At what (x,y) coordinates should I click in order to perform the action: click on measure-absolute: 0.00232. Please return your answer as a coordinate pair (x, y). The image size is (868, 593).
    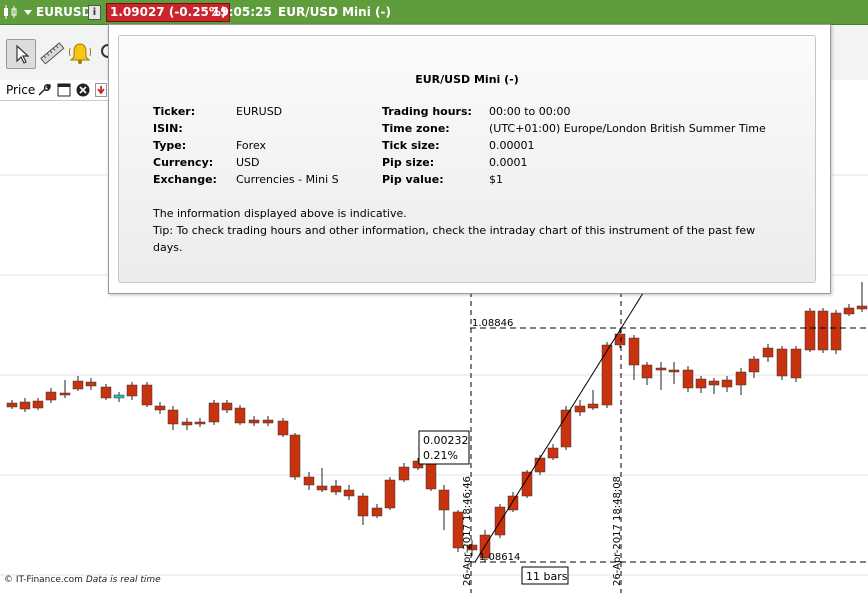
    Looking at the image, I should click on (446, 440).